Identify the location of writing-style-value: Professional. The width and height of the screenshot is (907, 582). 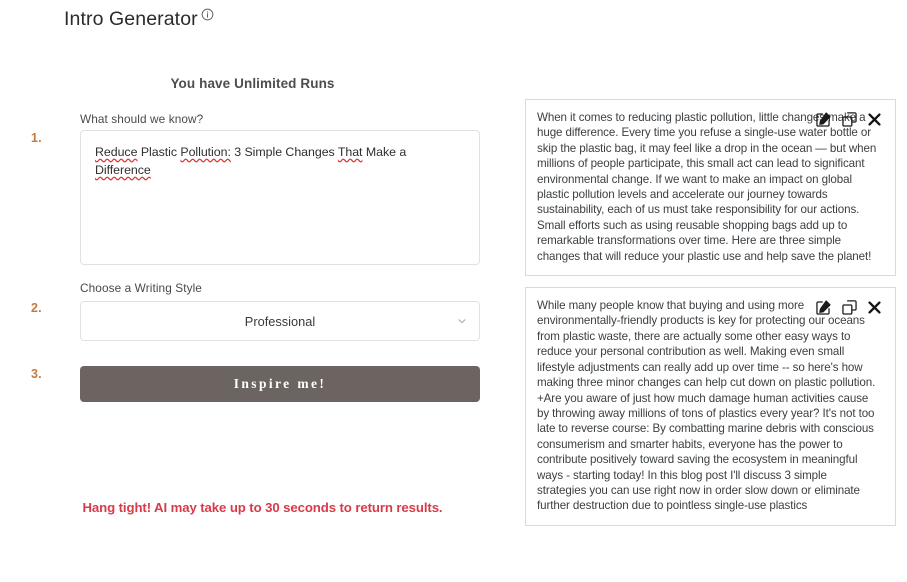
(280, 321).